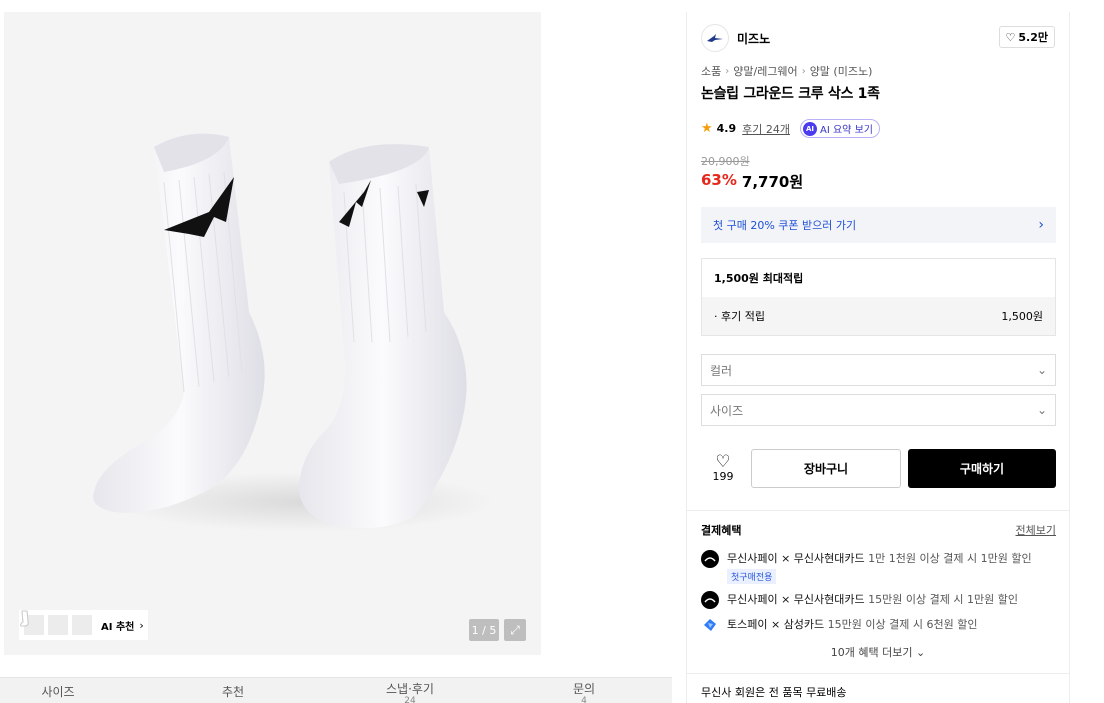  I want to click on more-benefits-label: 10개 혜택 더보기, so click(871, 652).